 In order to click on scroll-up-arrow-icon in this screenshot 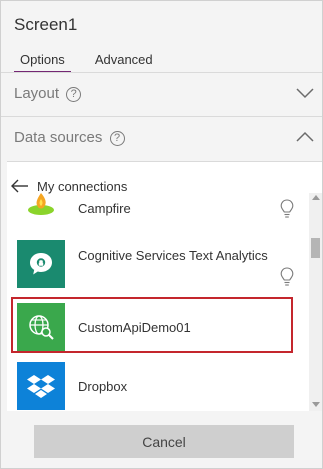, I will do `click(316, 197)`.